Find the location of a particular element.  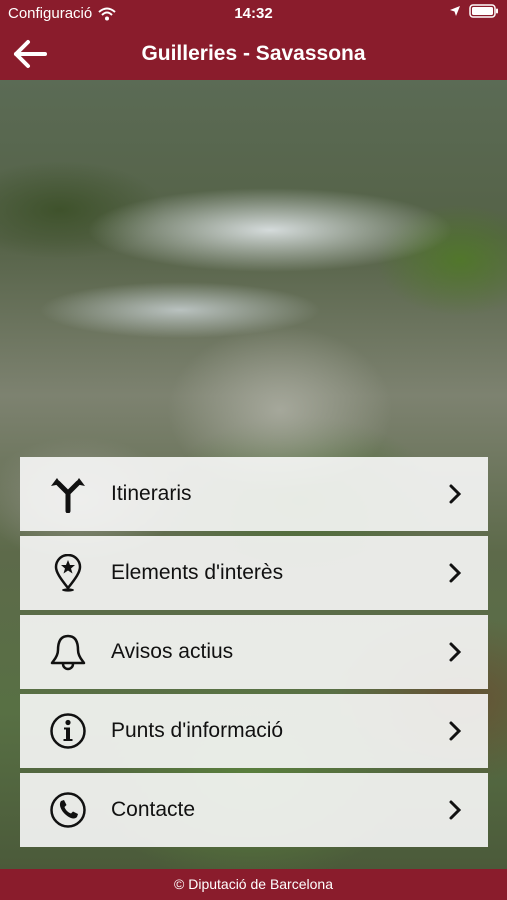

status-right is located at coordinates (474, 11).